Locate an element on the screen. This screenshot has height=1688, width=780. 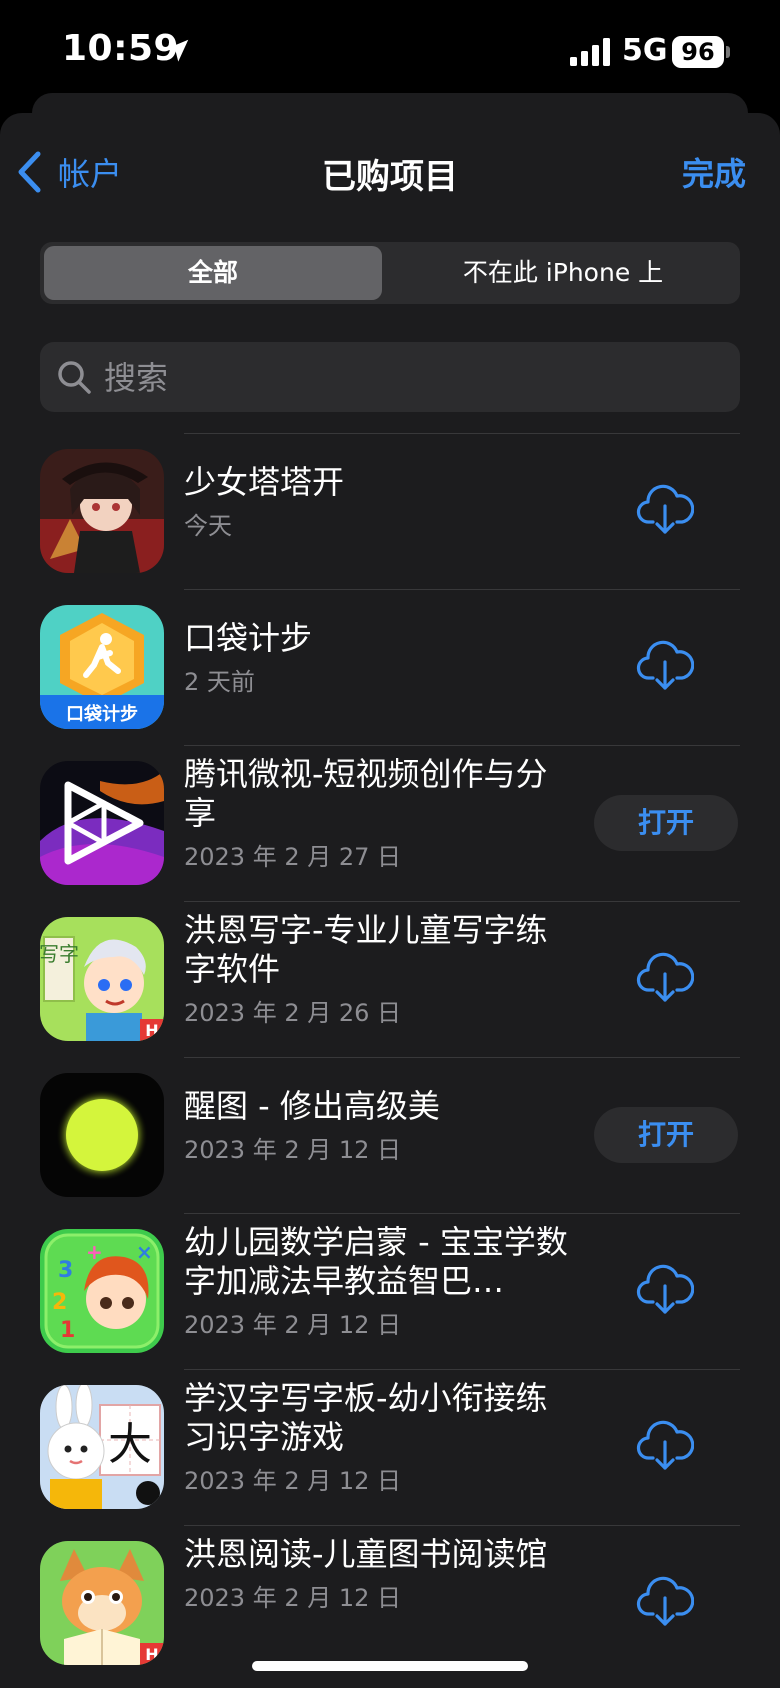
done-button: 完成 is located at coordinates (714, 172).